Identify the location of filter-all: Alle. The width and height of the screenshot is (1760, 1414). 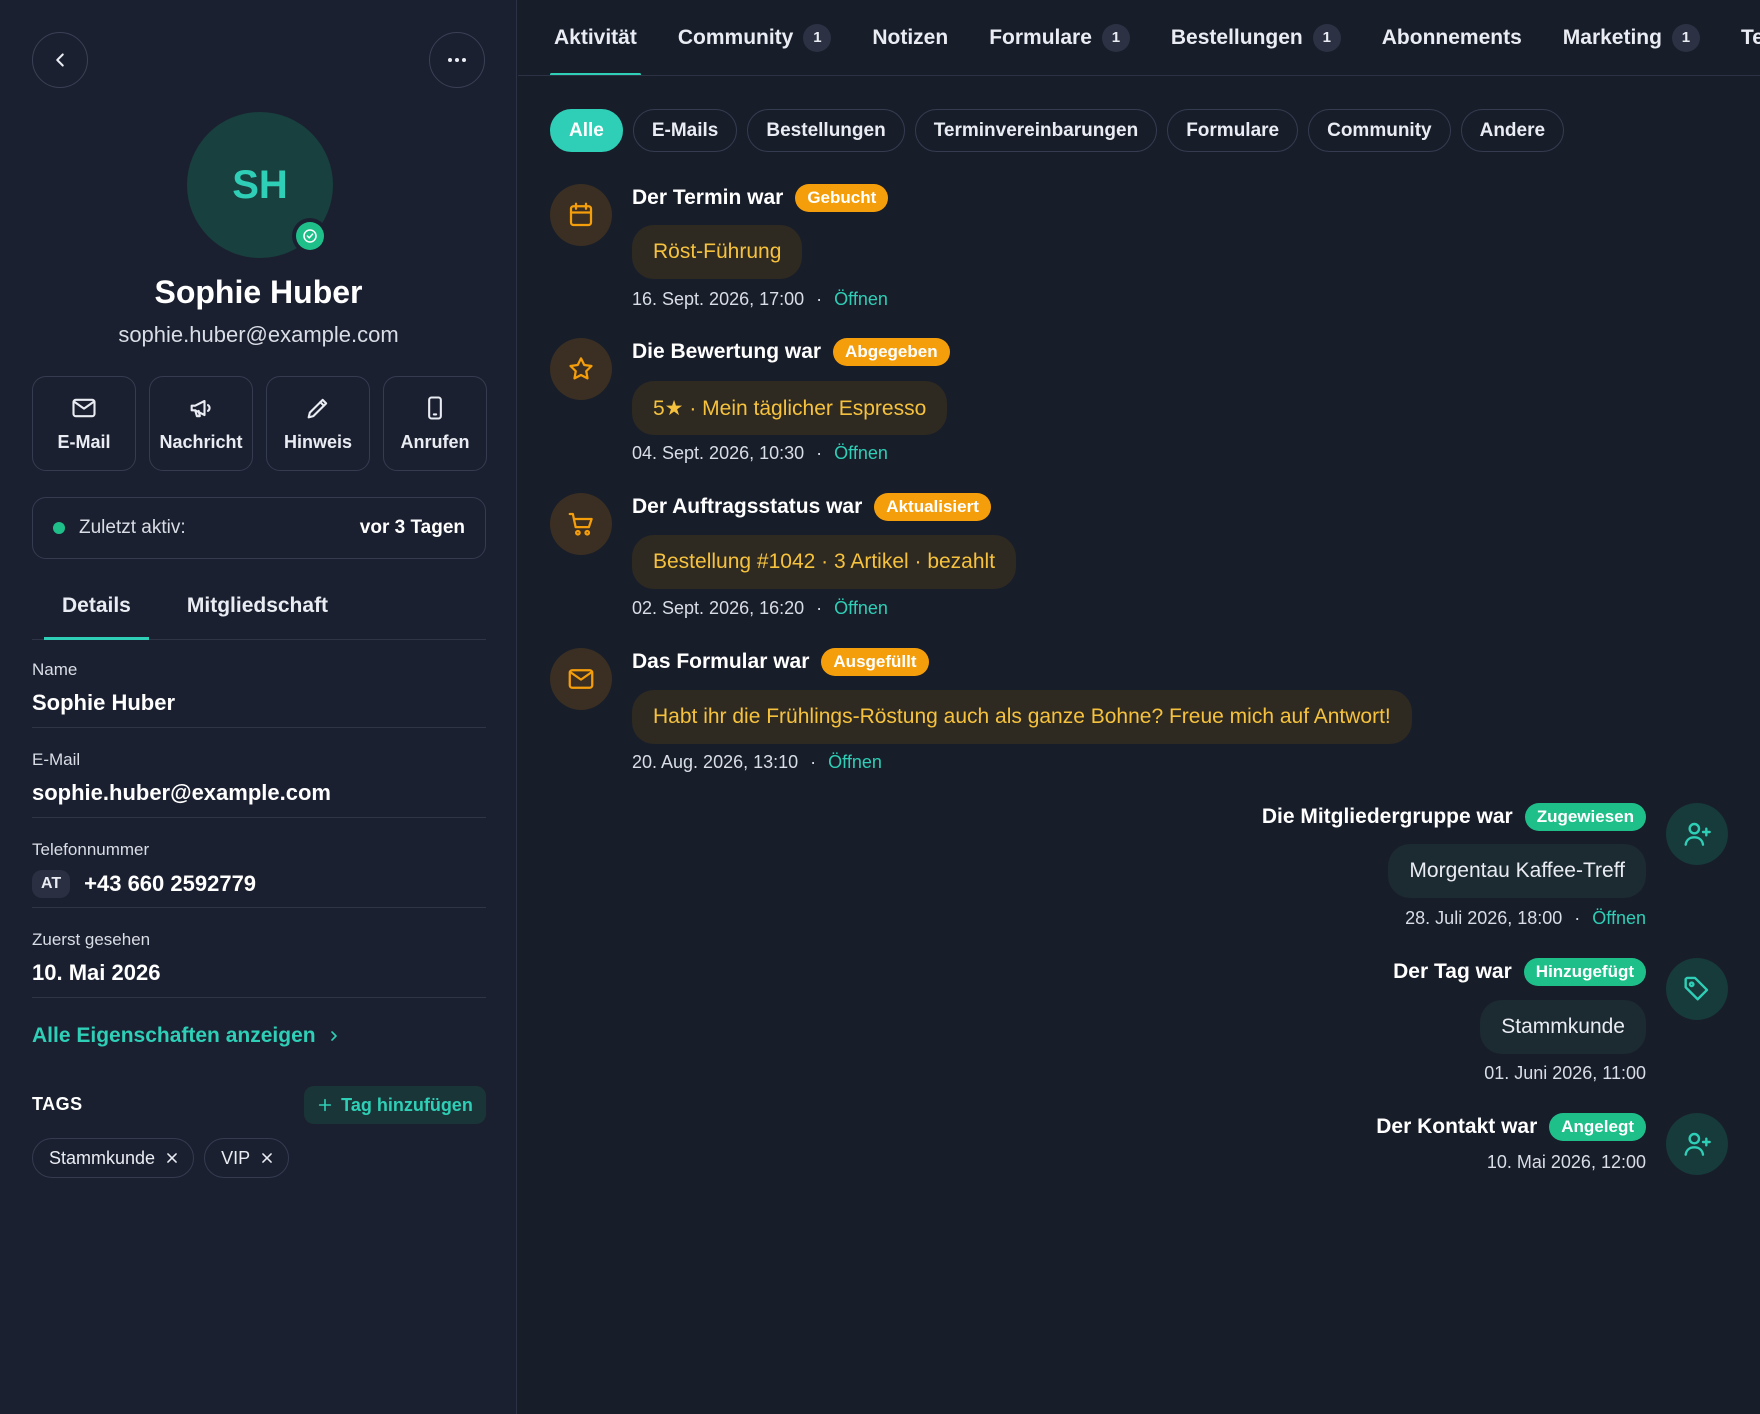
(586, 130).